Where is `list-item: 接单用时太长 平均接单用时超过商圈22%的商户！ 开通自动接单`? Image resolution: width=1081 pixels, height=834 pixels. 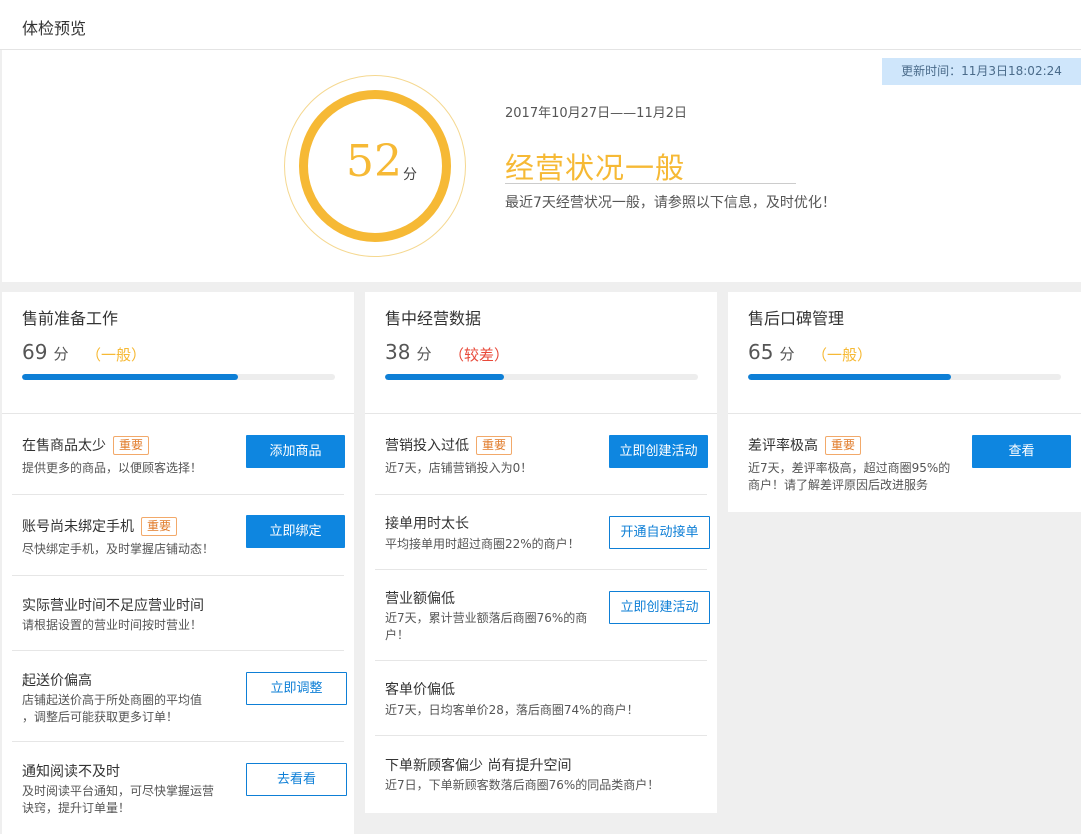
list-item: 接单用时太长 平均接单用时超过商圈22%的商户！ 开通自动接单 is located at coordinates (542, 532).